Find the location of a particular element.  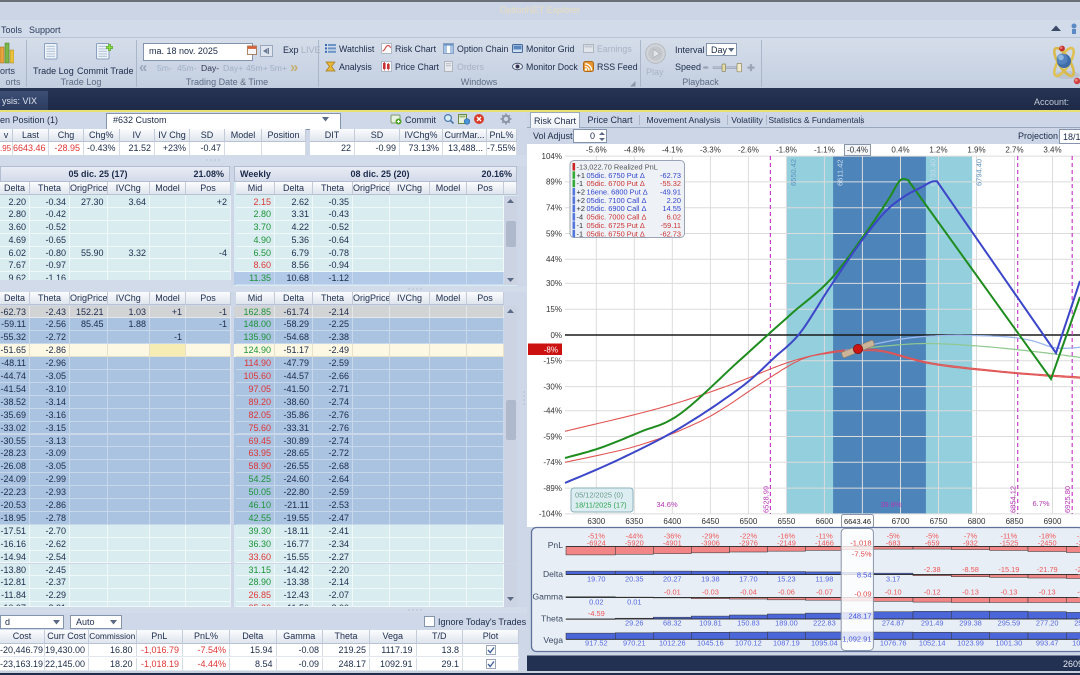

svg-text: -6924 is located at coordinates (596, 543).